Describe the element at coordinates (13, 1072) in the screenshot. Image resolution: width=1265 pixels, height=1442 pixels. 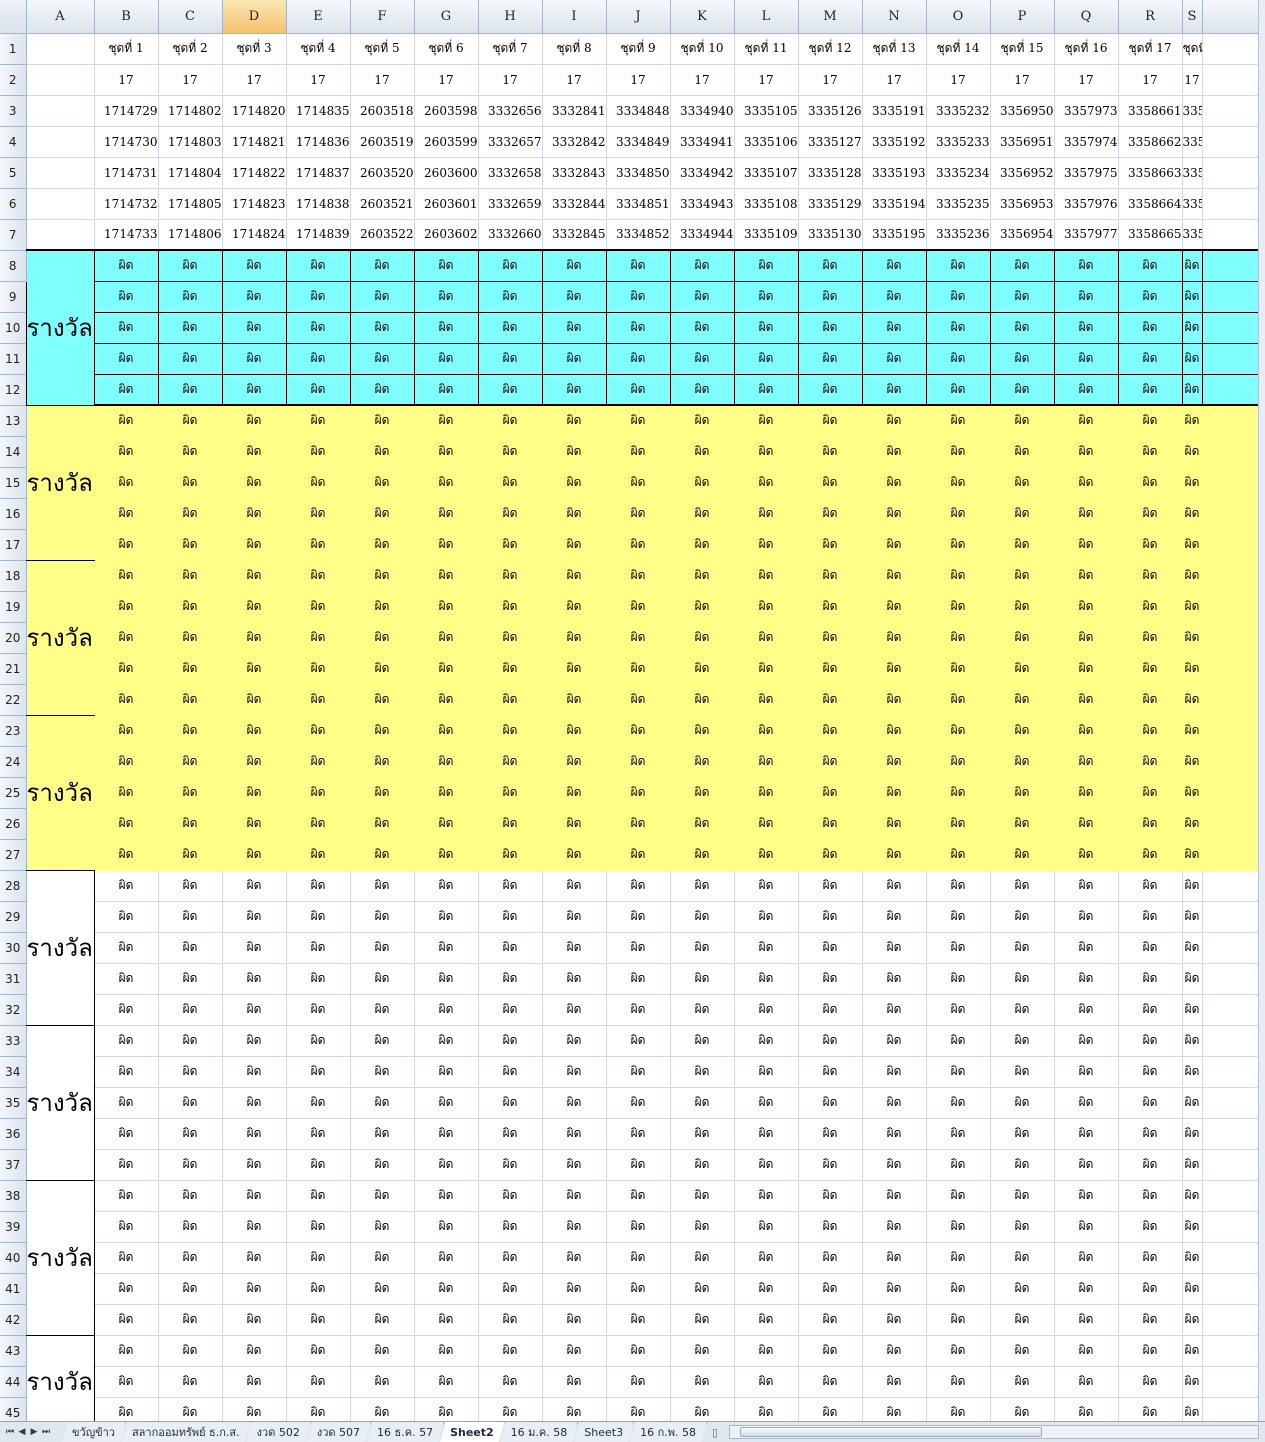
I see `row-header-34: 34` at that location.